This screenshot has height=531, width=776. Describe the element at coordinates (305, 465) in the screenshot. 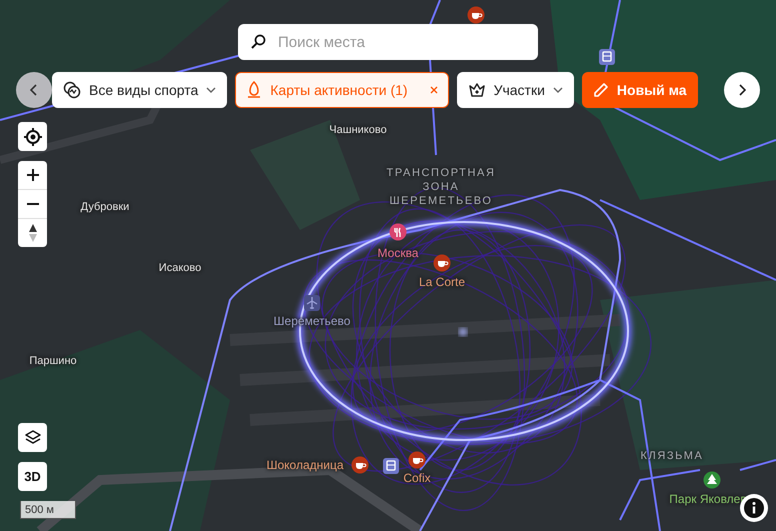

I see `map-label: Шоколадница` at that location.